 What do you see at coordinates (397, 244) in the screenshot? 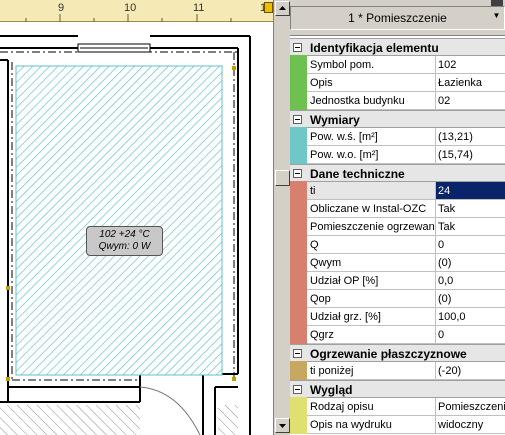
I see `property-row: Q0` at bounding box center [397, 244].